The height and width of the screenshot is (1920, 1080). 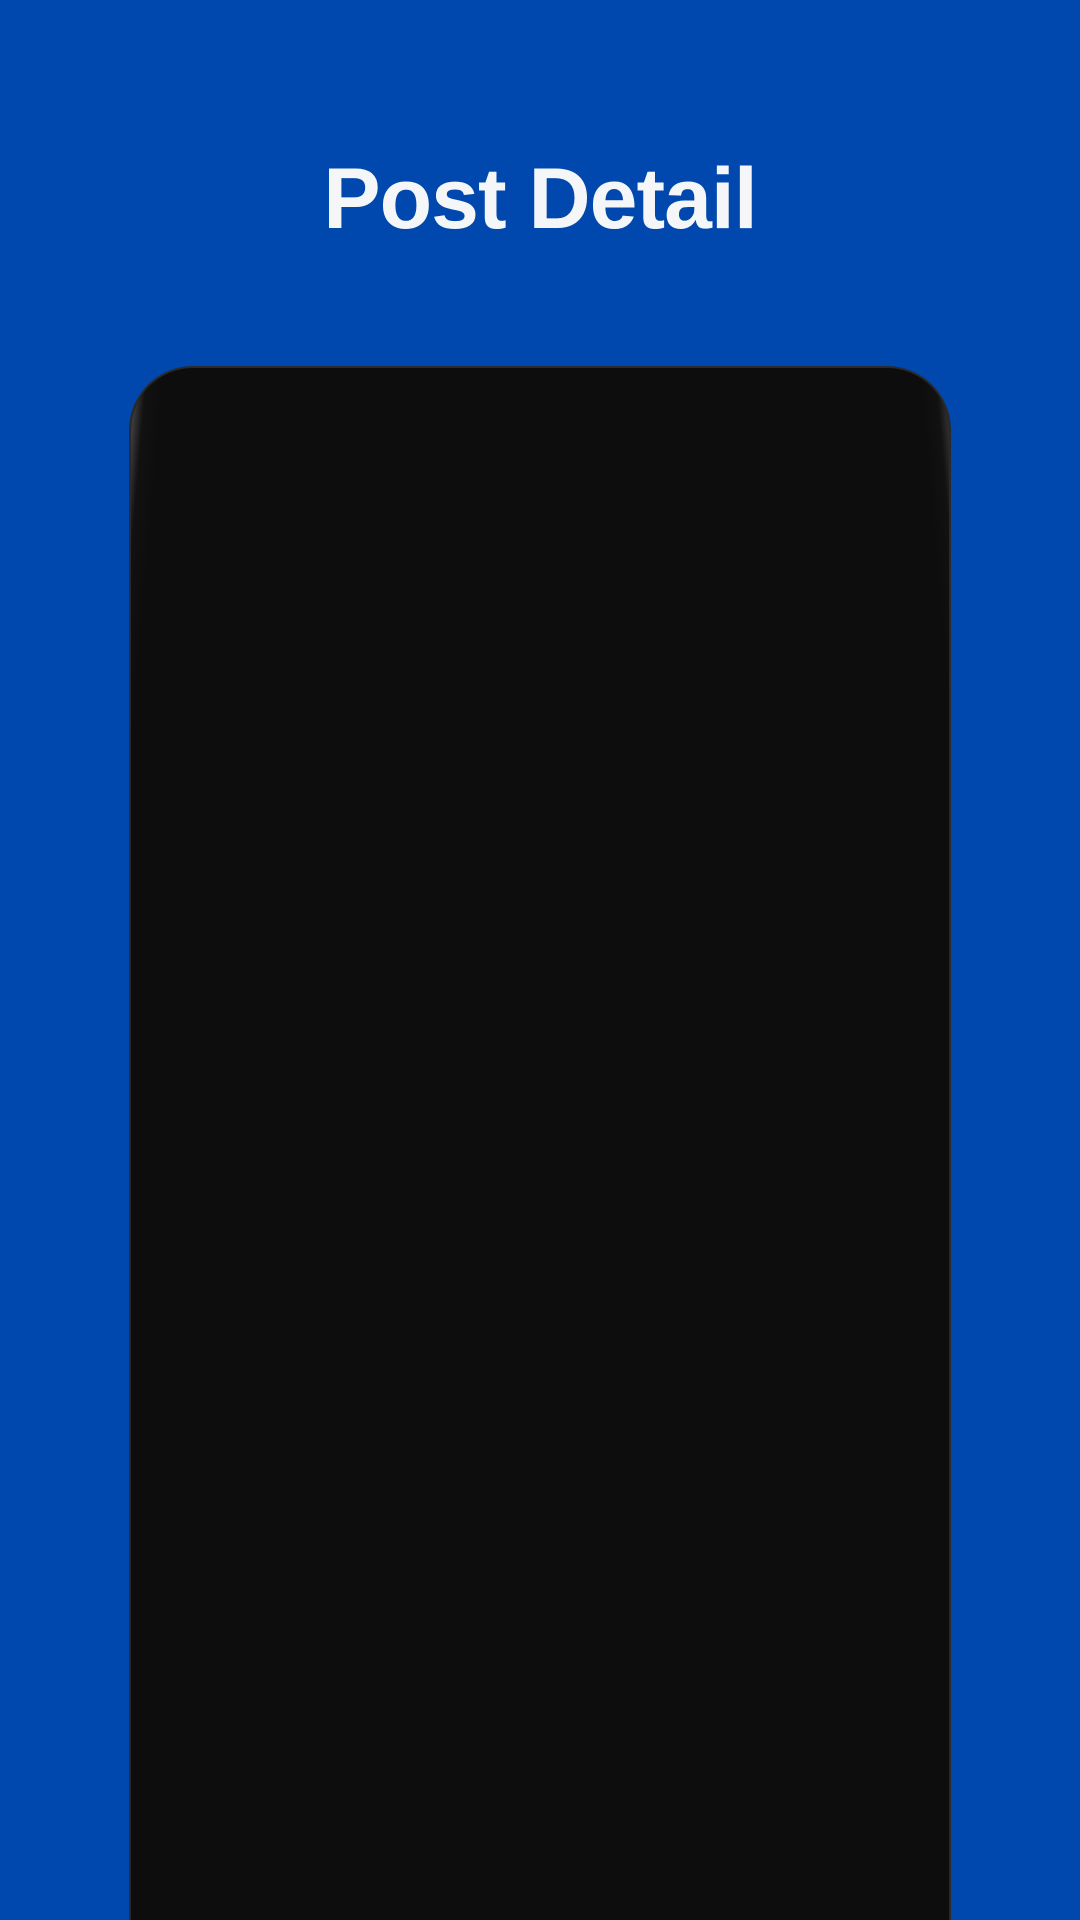 I want to click on expected-price-label: Expected Price :, so click(x=633, y=863).